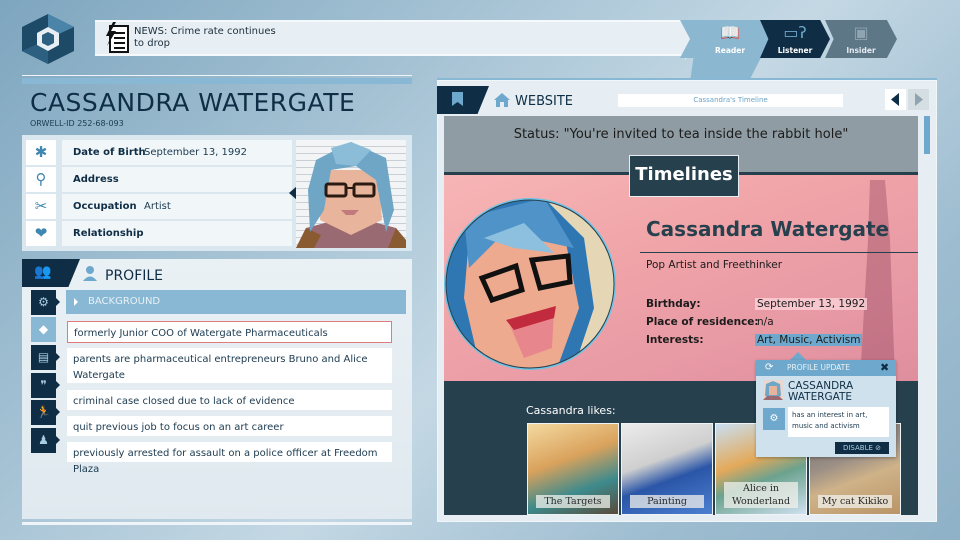  Describe the element at coordinates (457, 99) in the screenshot. I see `bookmark-icon` at that location.